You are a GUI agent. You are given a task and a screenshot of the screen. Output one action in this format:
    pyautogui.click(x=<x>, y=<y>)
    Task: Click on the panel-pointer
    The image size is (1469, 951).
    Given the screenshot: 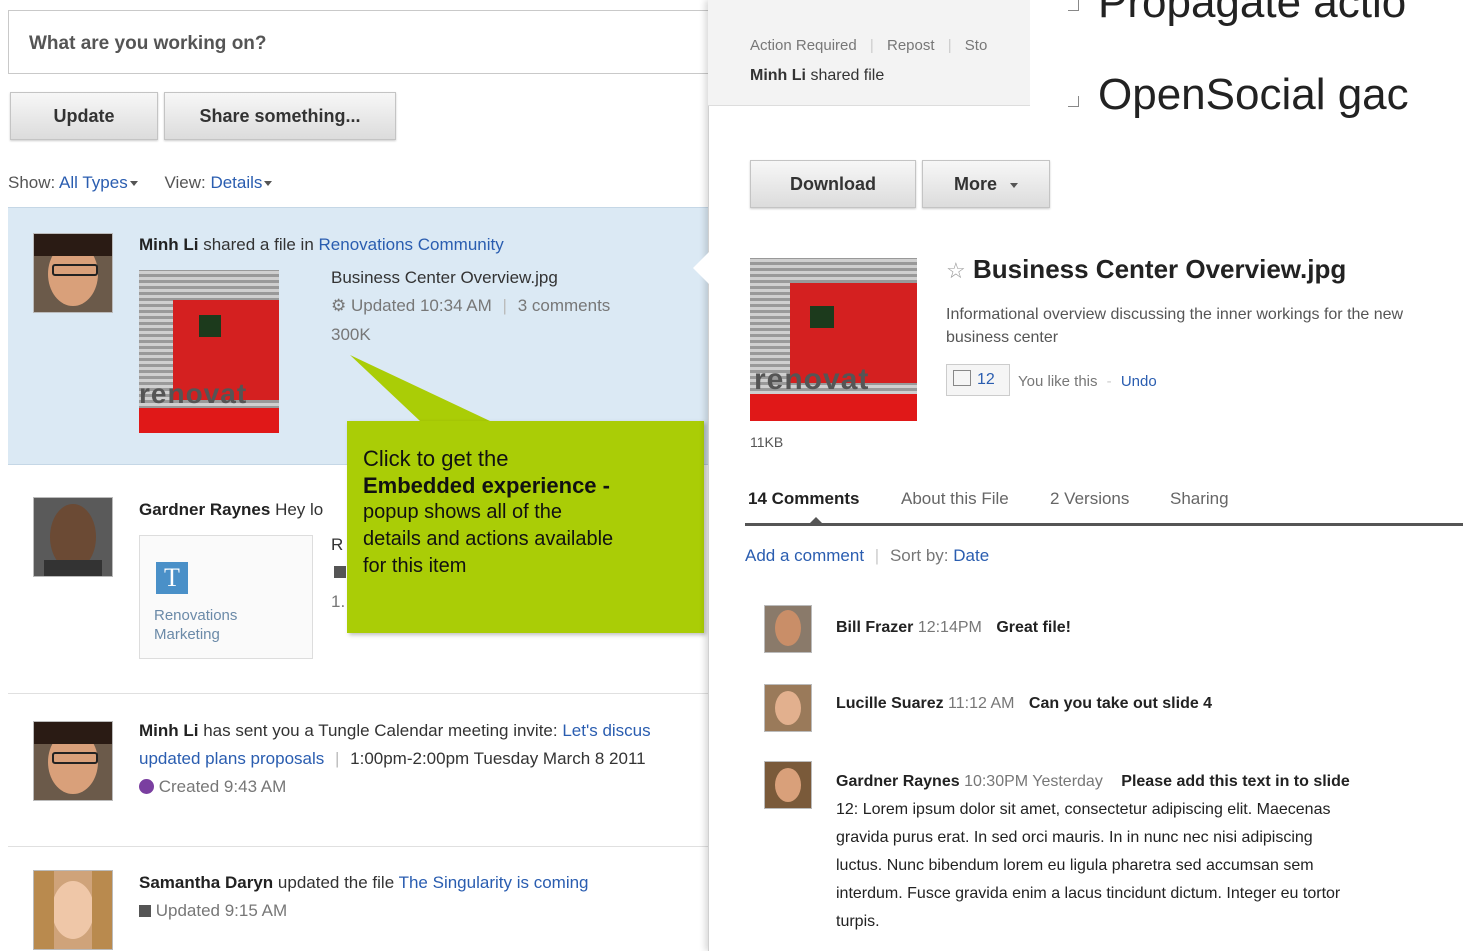 What is the action you would take?
    pyautogui.click(x=702, y=268)
    